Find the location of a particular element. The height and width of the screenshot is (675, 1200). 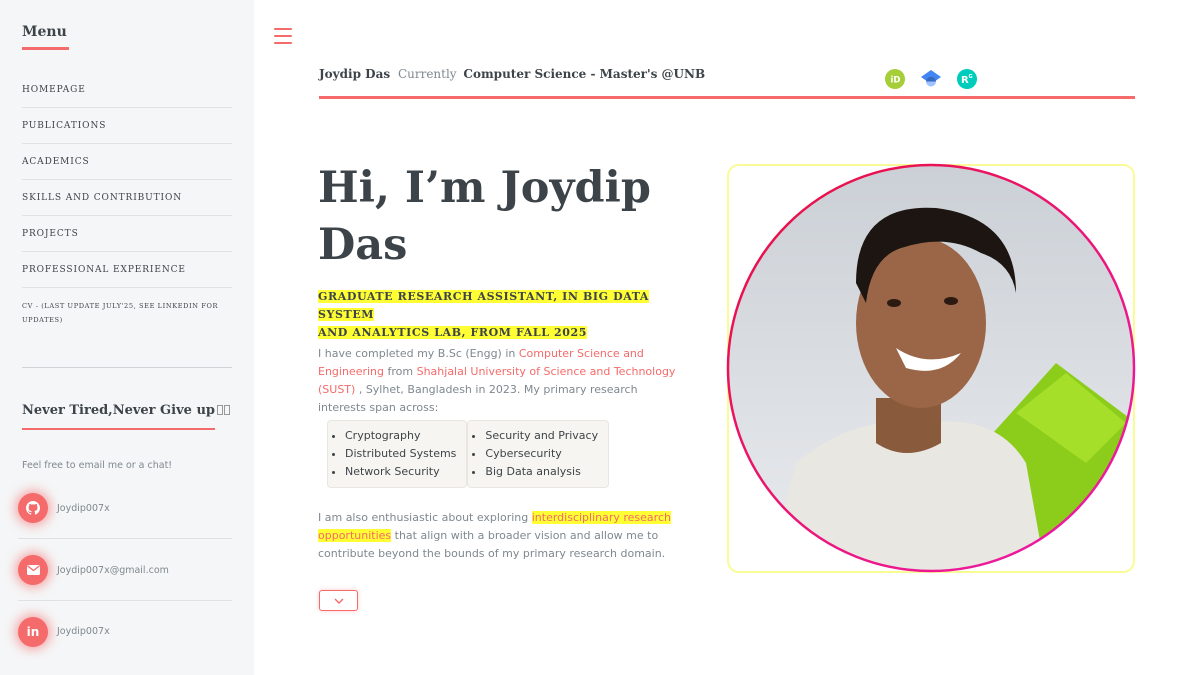

contact-intro: Feel free to email me or a chat! is located at coordinates (97, 465).